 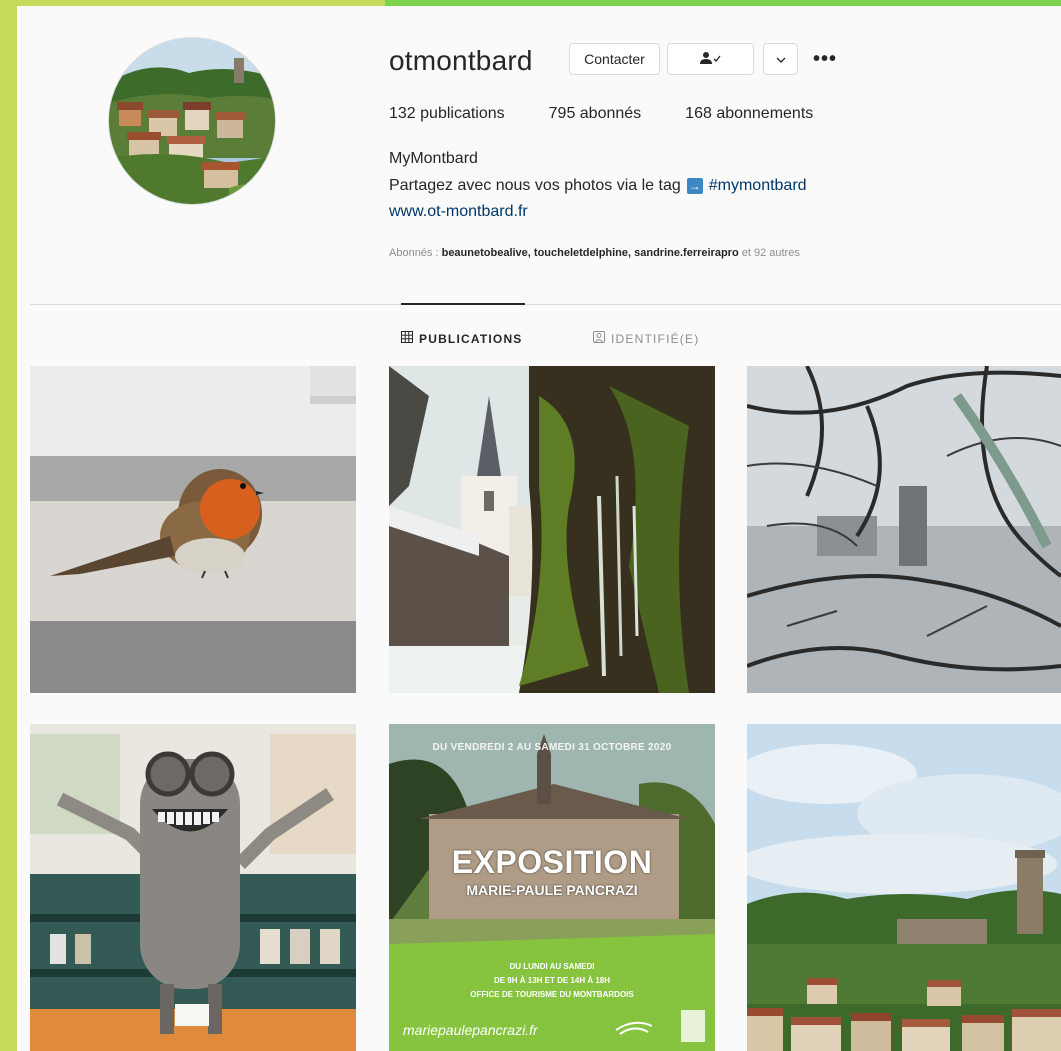 What do you see at coordinates (552, 966) in the screenshot?
I see `poster-line-1: DU LUNDI AU SAMEDI` at bounding box center [552, 966].